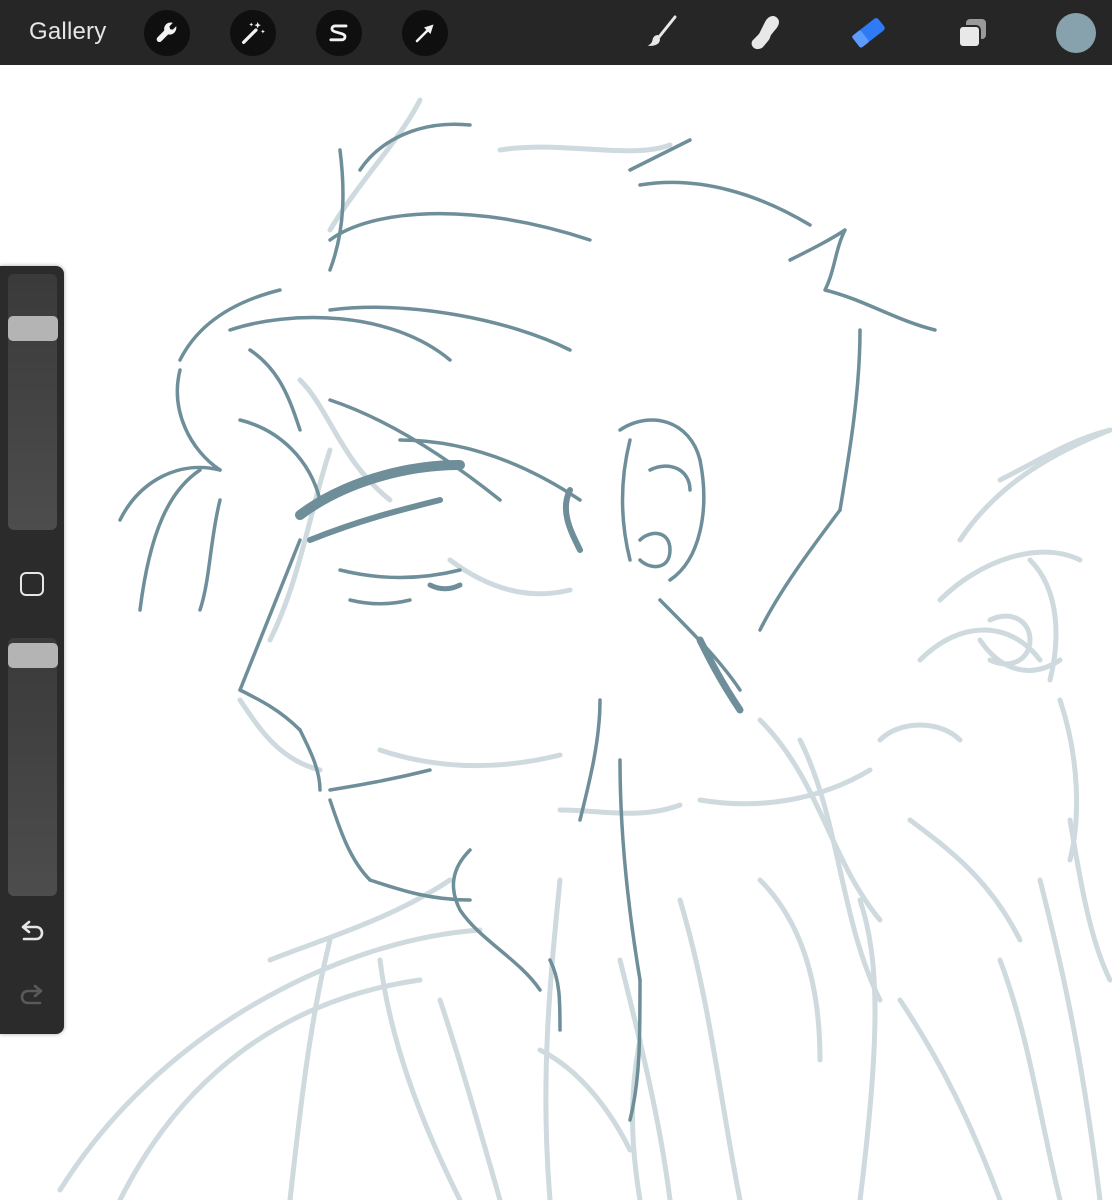  I want to click on undo-button, so click(32, 933).